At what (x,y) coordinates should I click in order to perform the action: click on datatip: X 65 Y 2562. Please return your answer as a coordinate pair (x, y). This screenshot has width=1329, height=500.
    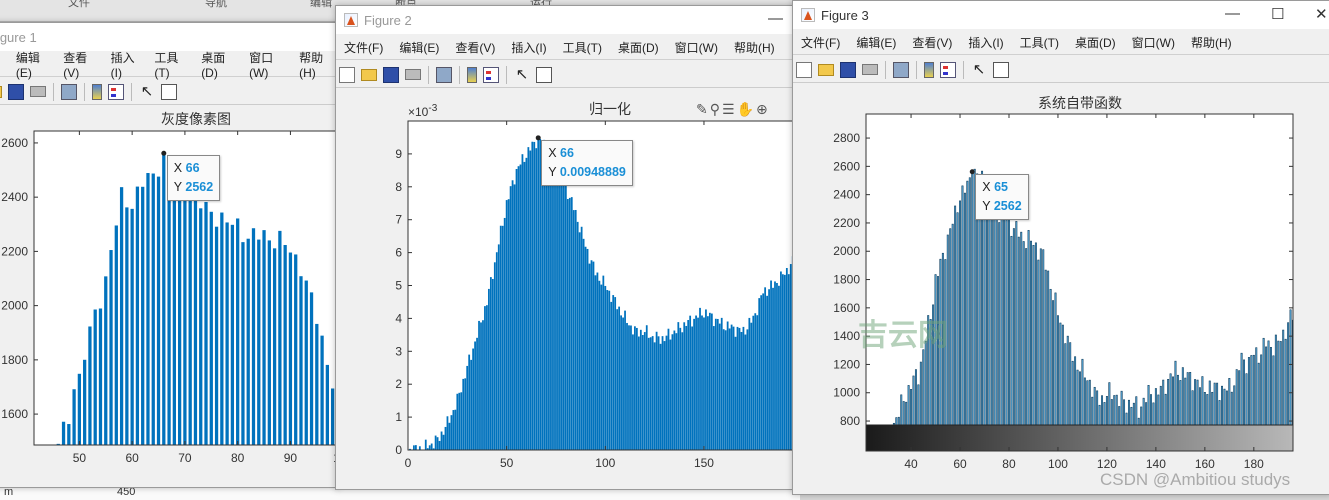
    Looking at the image, I should click on (1002, 196).